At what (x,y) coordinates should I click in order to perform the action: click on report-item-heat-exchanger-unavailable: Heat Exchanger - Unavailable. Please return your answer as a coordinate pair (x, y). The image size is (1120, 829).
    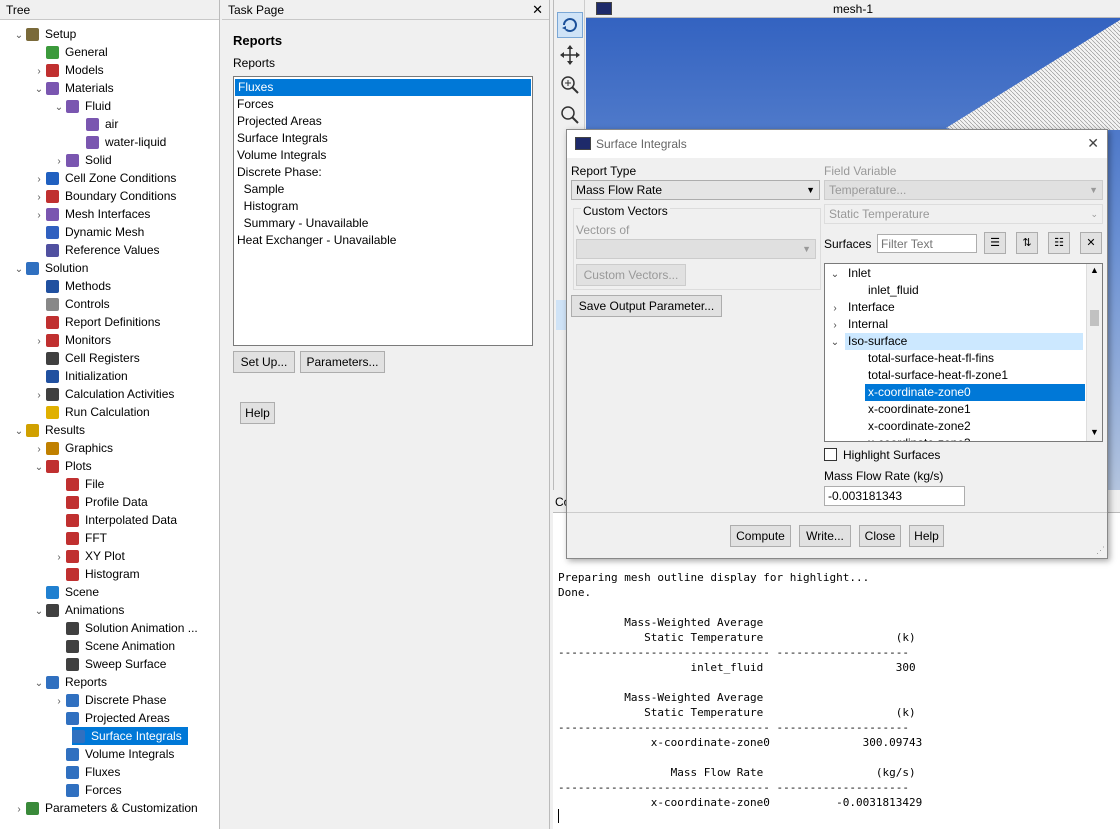
    Looking at the image, I should click on (316, 240).